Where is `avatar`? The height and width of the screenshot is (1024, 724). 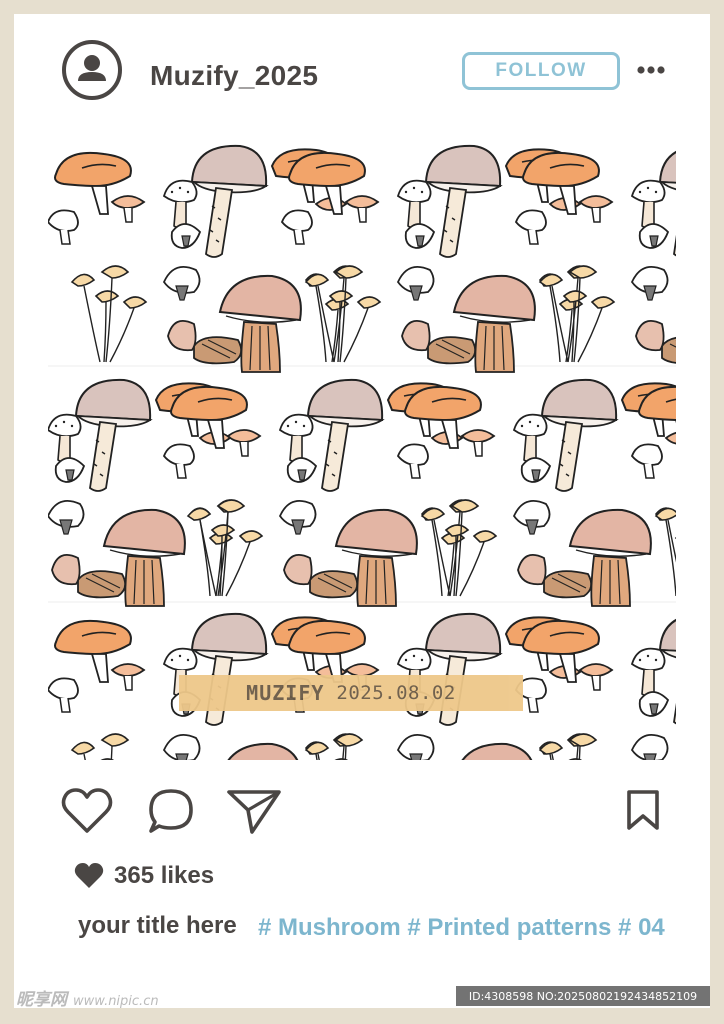
avatar is located at coordinates (92, 70).